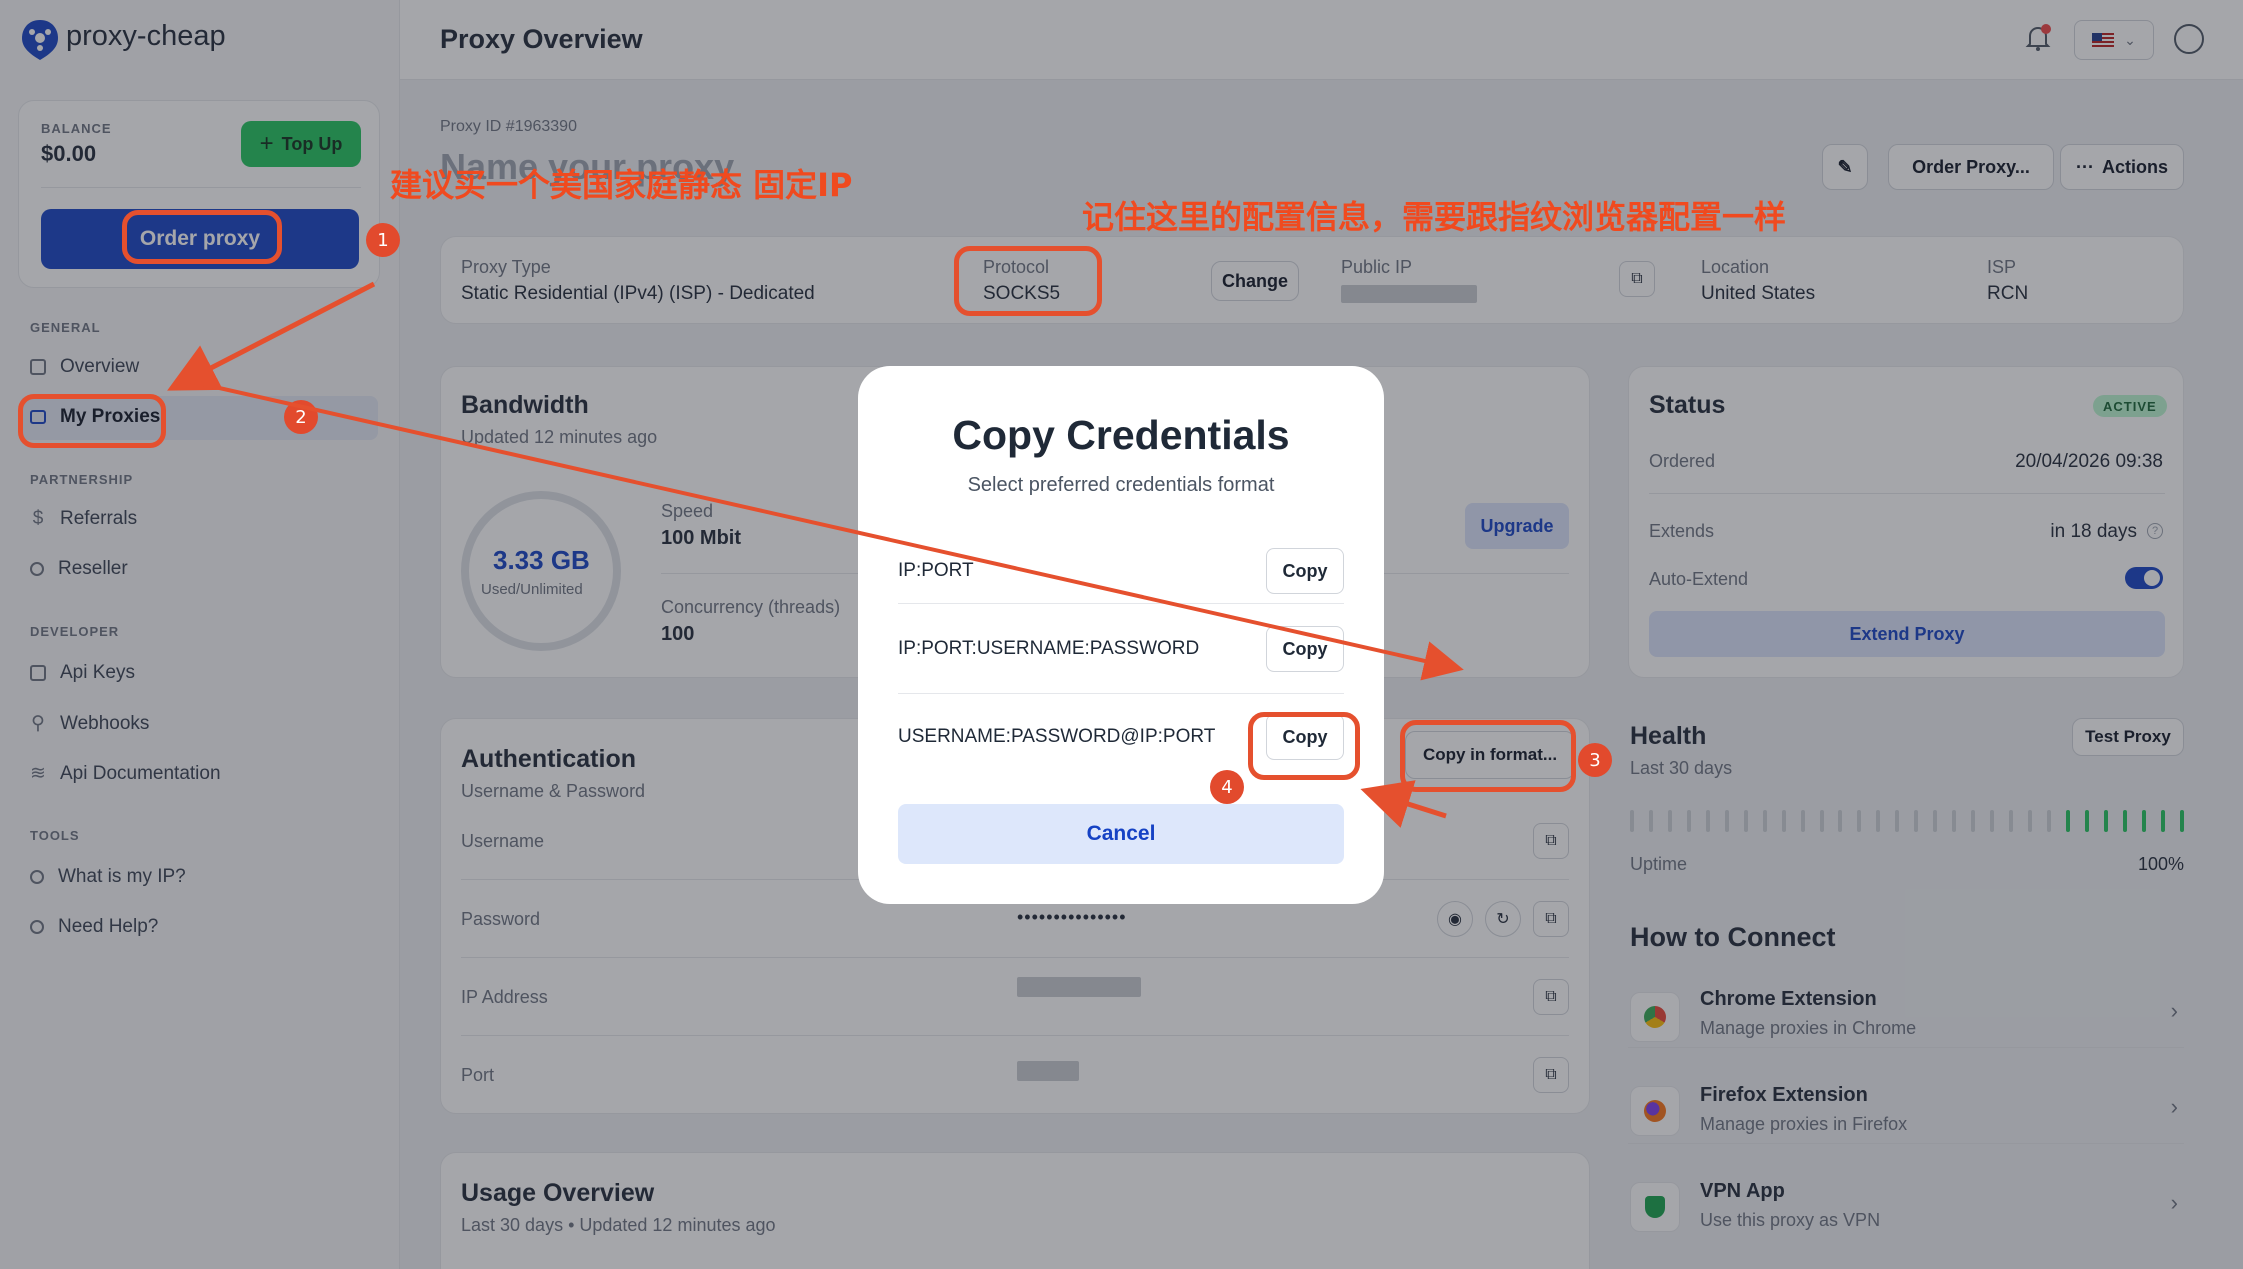 The image size is (2243, 1269). What do you see at coordinates (271, 336) in the screenshot?
I see `arrow-to-my-proxies` at bounding box center [271, 336].